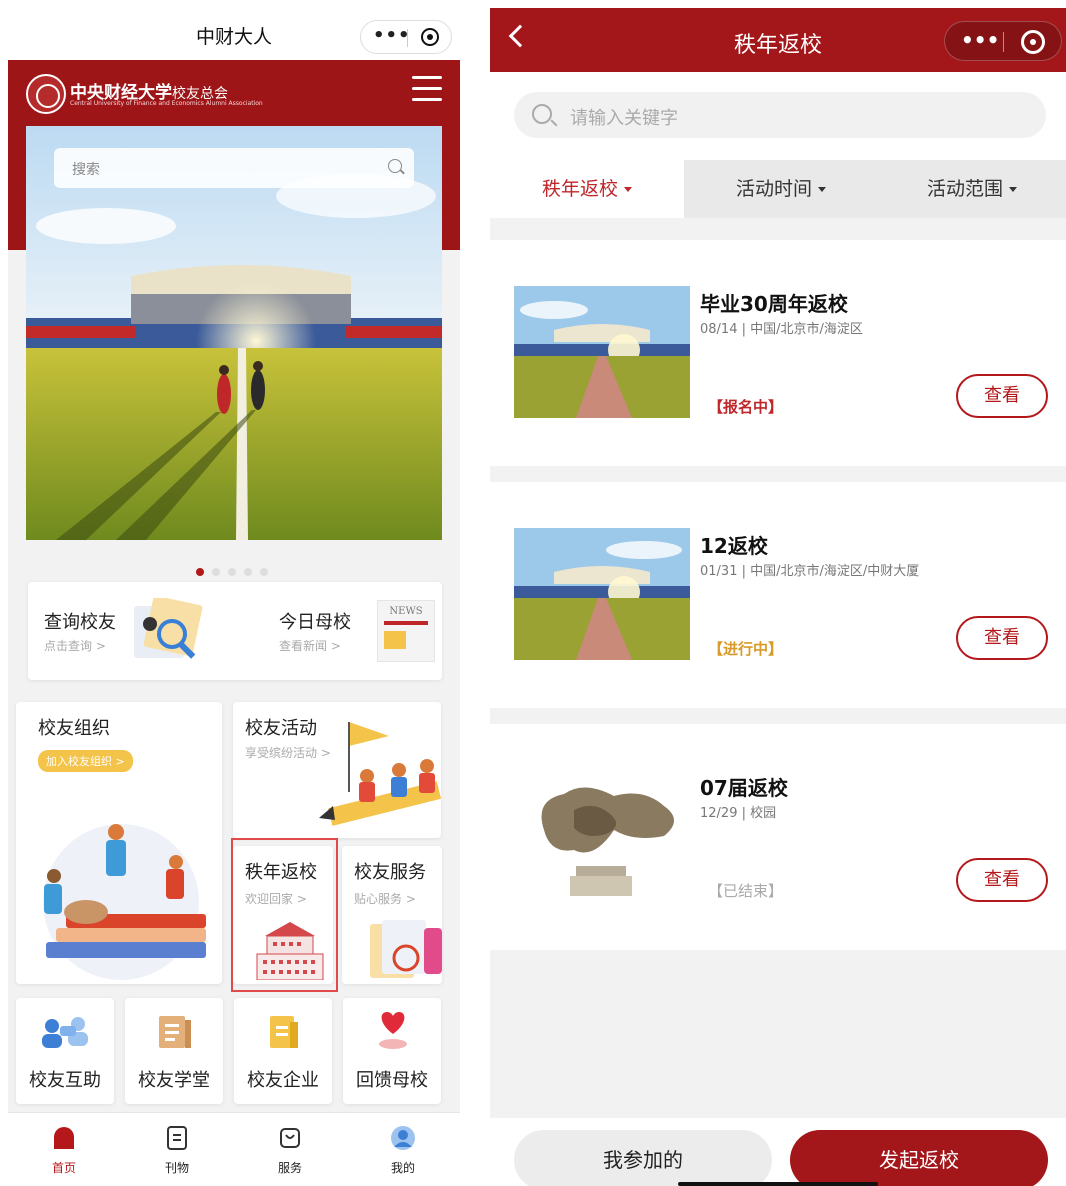  What do you see at coordinates (168, 628) in the screenshot?
I see `magnifier-people-icon` at bounding box center [168, 628].